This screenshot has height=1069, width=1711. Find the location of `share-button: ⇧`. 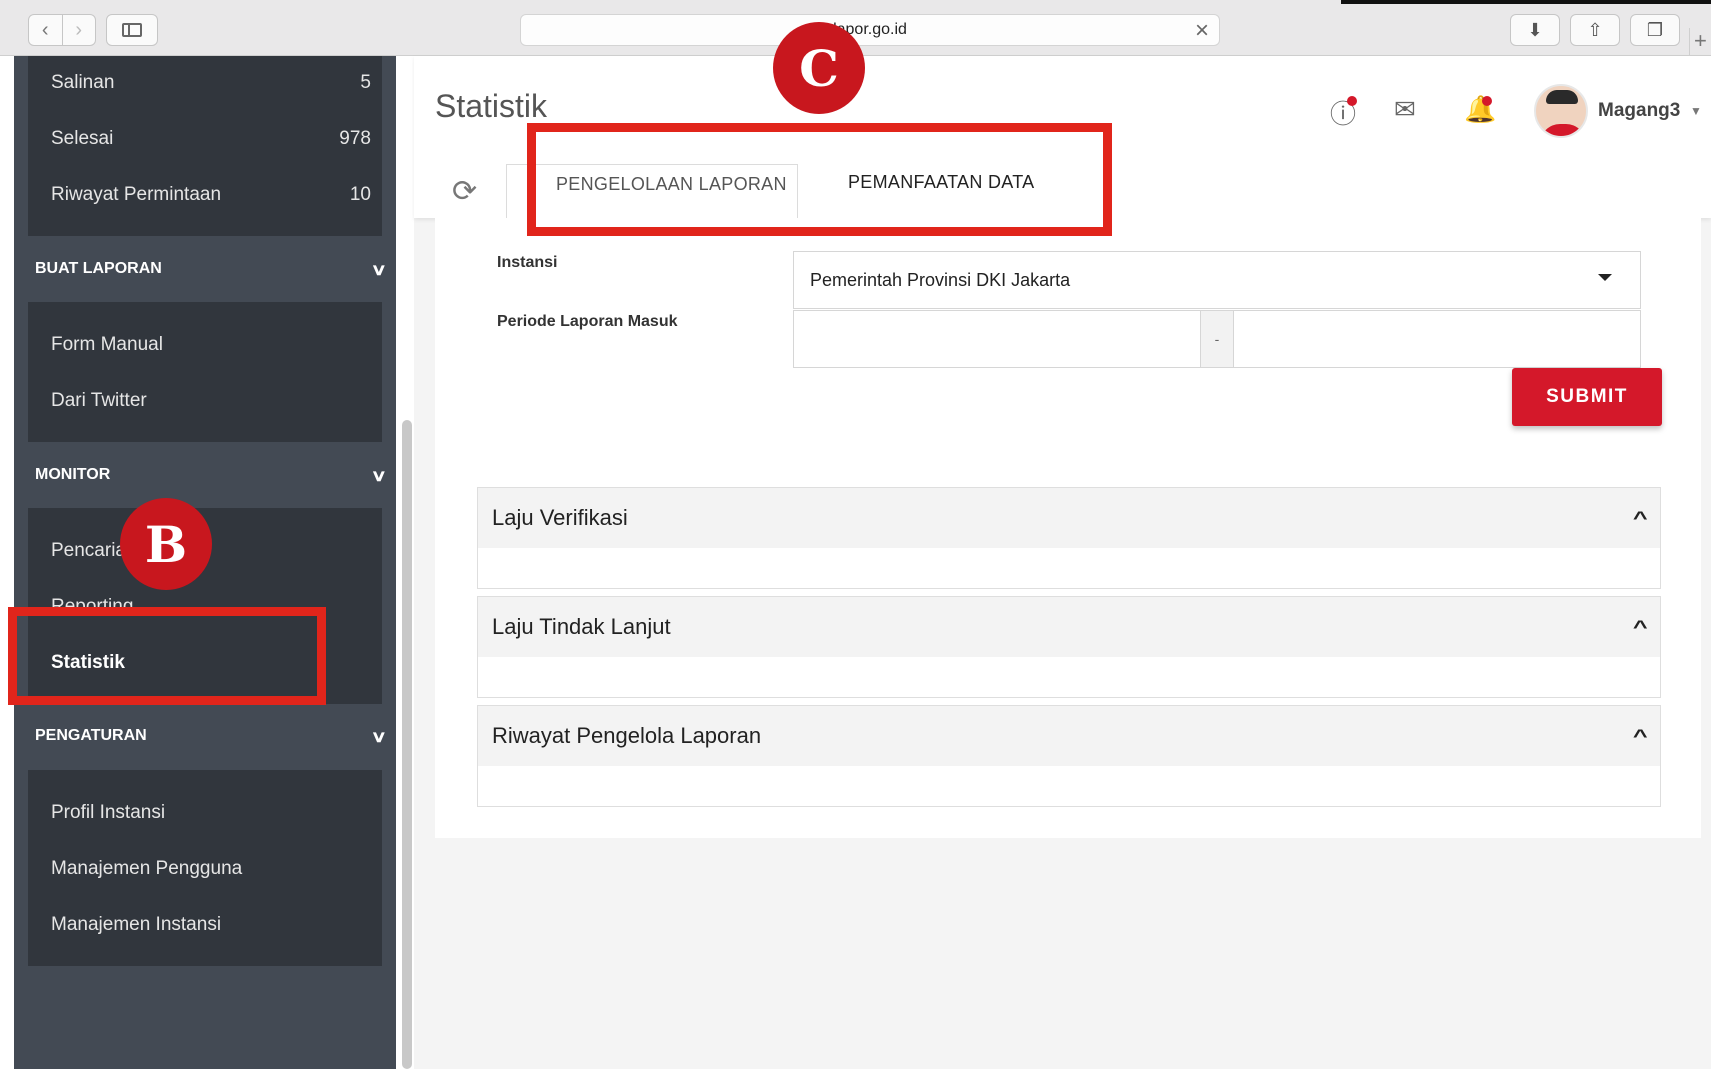

share-button: ⇧ is located at coordinates (1595, 30).